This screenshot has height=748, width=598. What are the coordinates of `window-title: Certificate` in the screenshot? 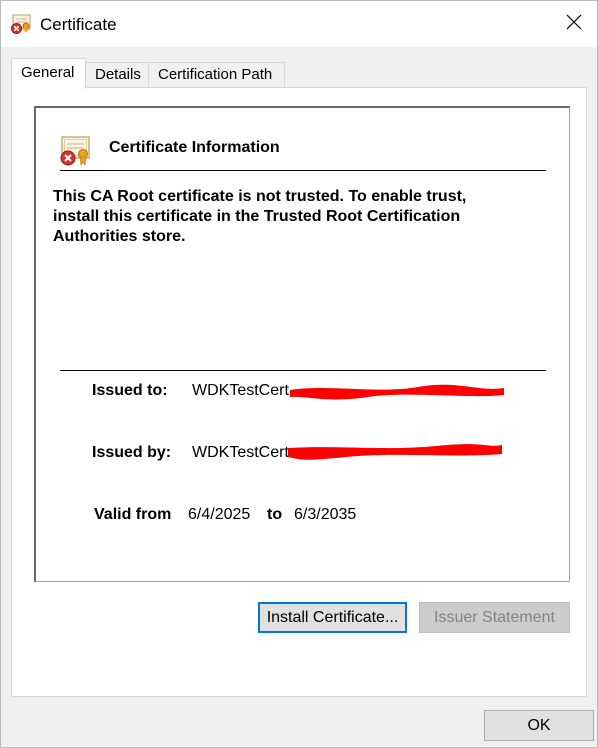 It's located at (78, 24).